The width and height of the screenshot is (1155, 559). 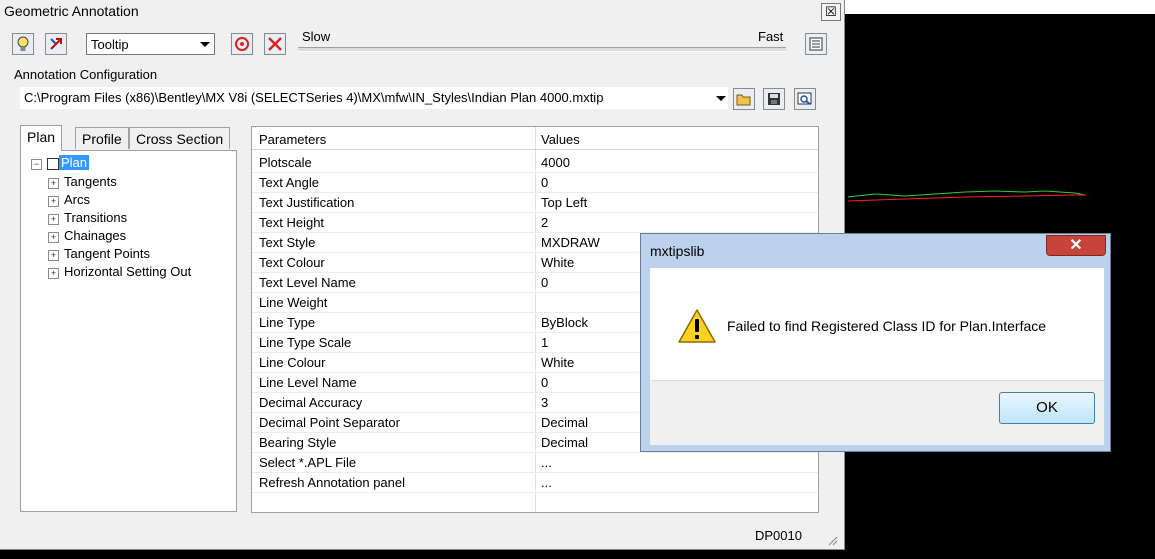 I want to click on window-title: Geometric Annotation, so click(x=71, y=11).